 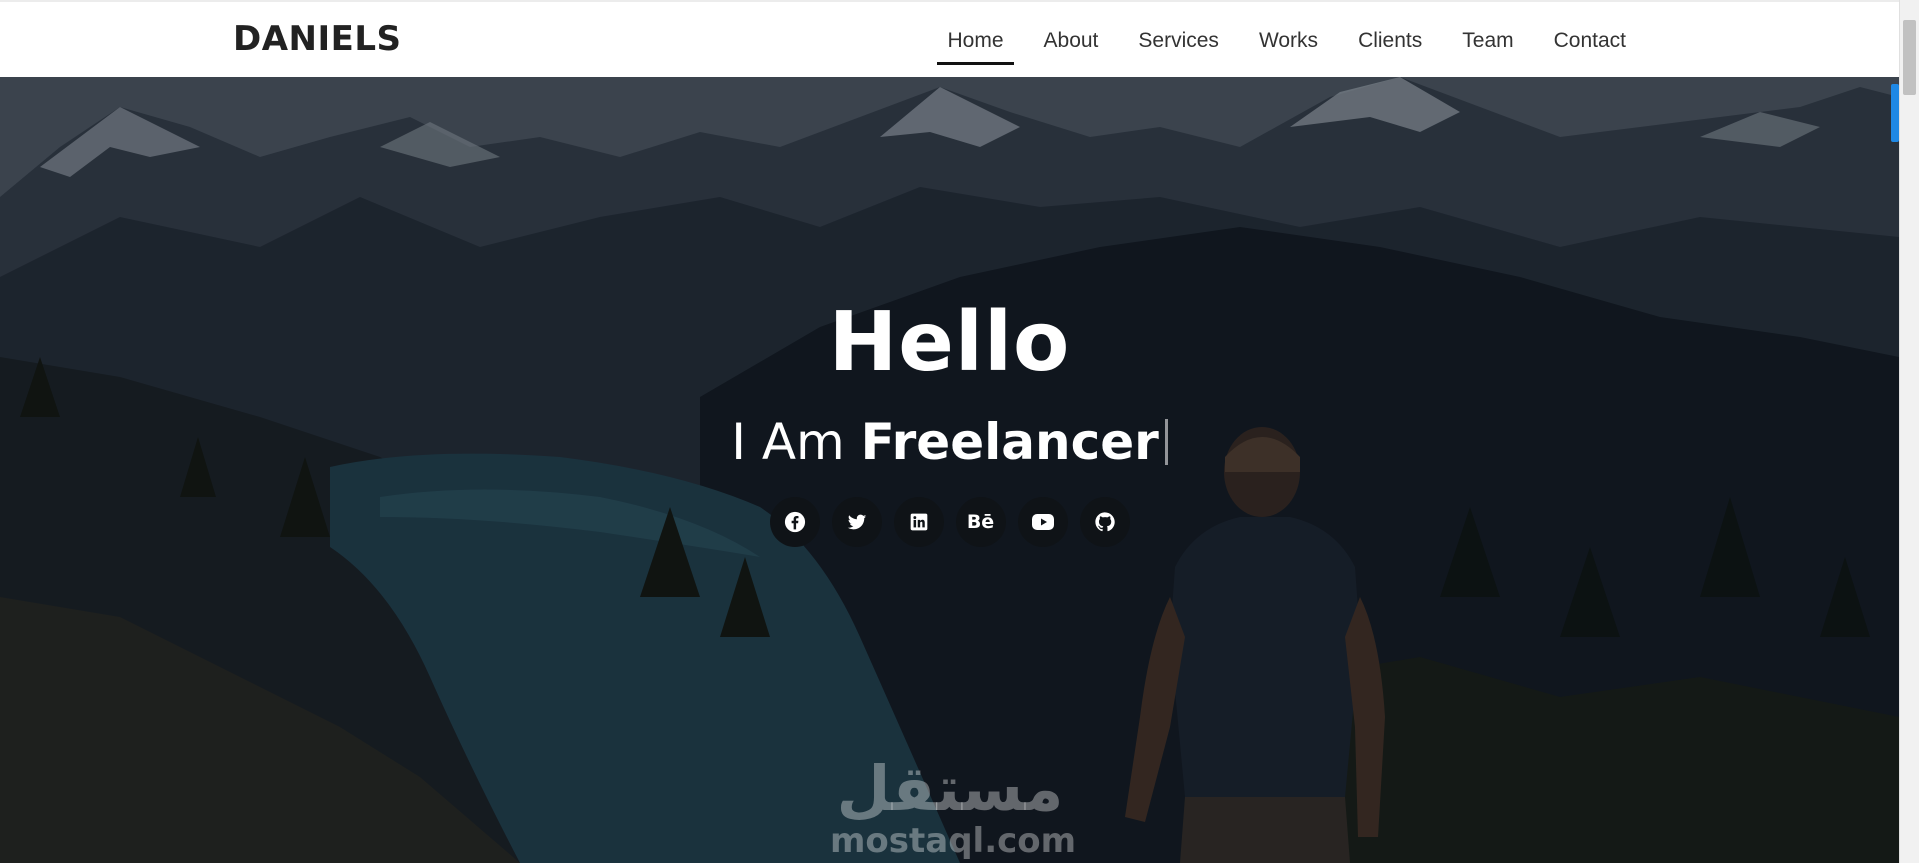 I want to click on twitter-icon, so click(x=856, y=522).